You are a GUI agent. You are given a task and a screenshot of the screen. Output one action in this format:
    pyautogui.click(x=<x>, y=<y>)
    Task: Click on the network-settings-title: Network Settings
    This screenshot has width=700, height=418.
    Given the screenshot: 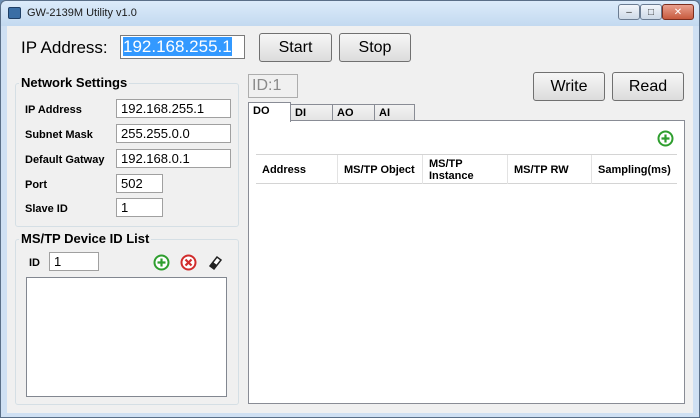 What is the action you would take?
    pyautogui.click(x=74, y=82)
    